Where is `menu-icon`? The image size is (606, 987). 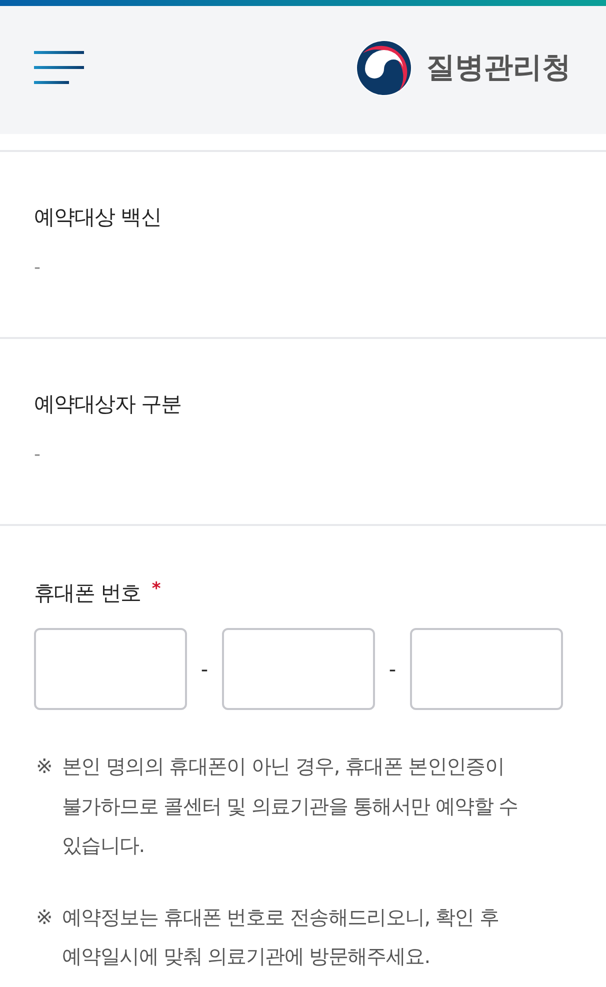
menu-icon is located at coordinates (59, 67).